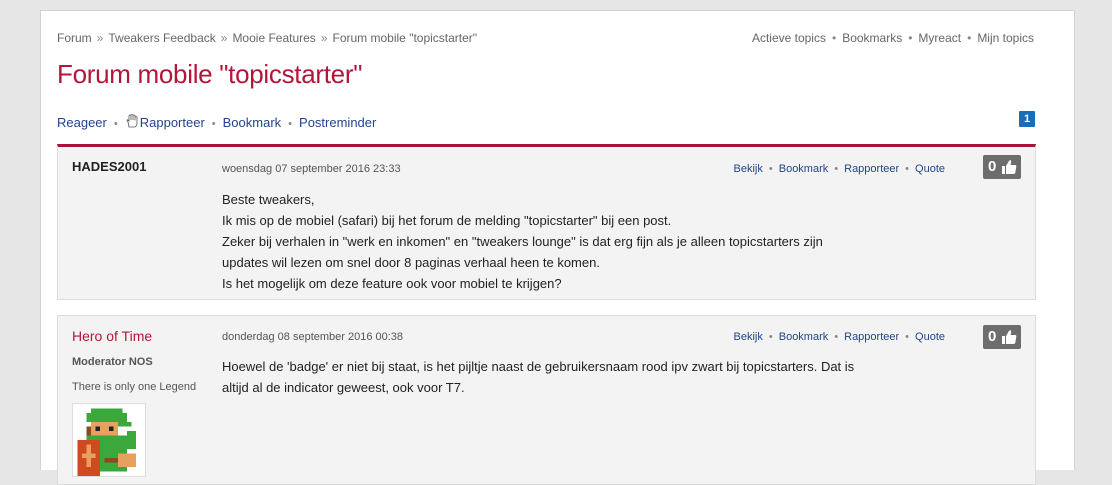  I want to click on quicklink-mijn-topics: Mijn topics, so click(1005, 38).